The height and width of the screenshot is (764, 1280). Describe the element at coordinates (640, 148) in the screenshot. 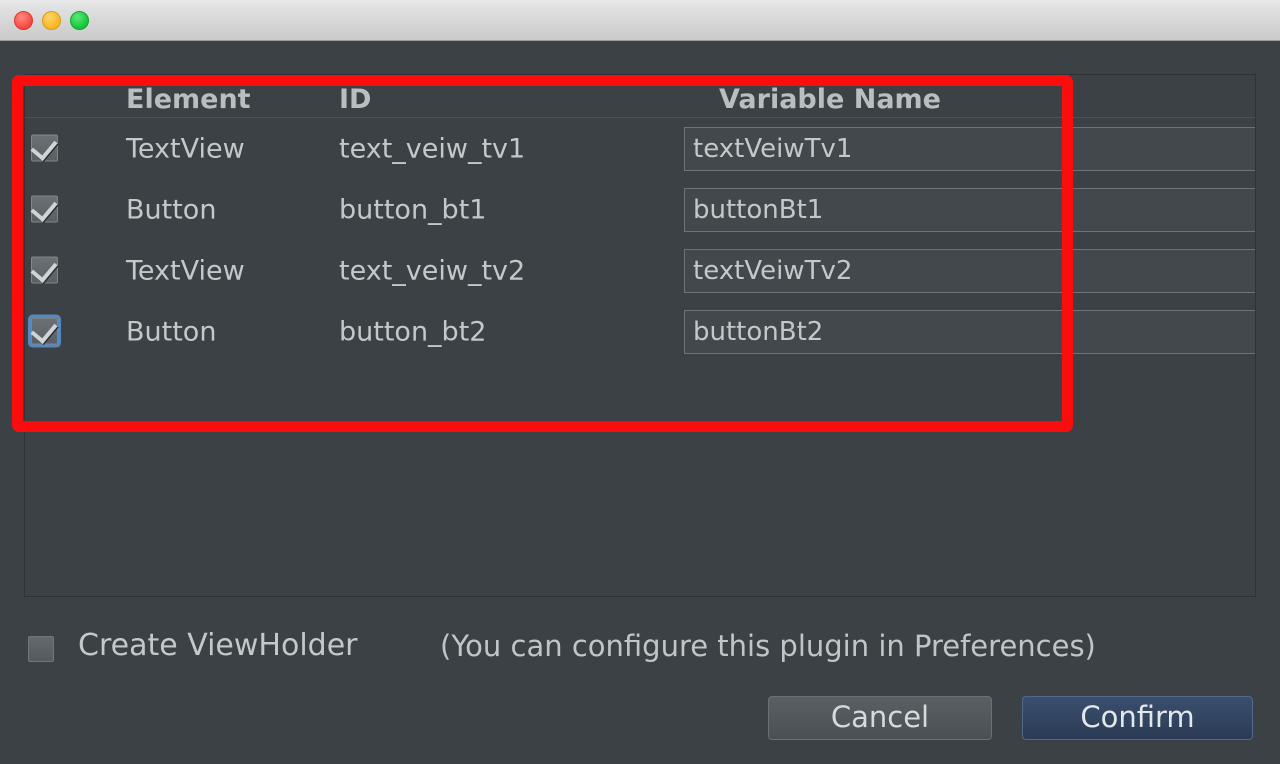

I see `table-row: TextView text_veiw_tv1 textVeiwTv1` at that location.